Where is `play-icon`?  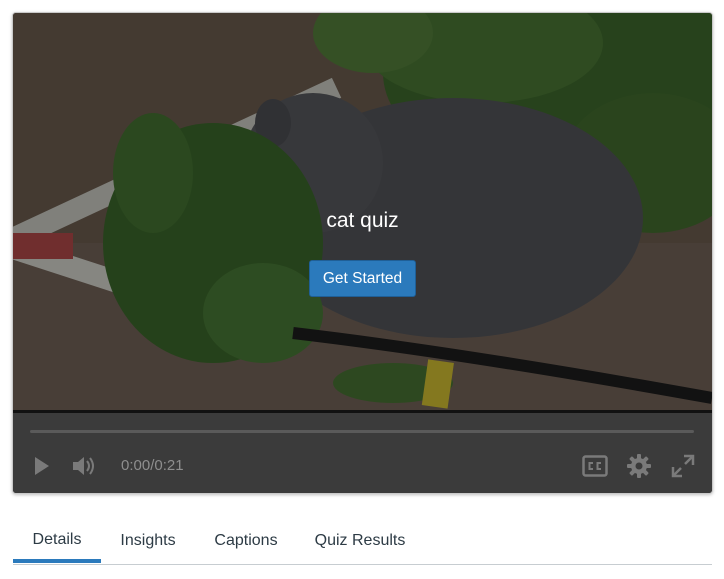 play-icon is located at coordinates (42, 466).